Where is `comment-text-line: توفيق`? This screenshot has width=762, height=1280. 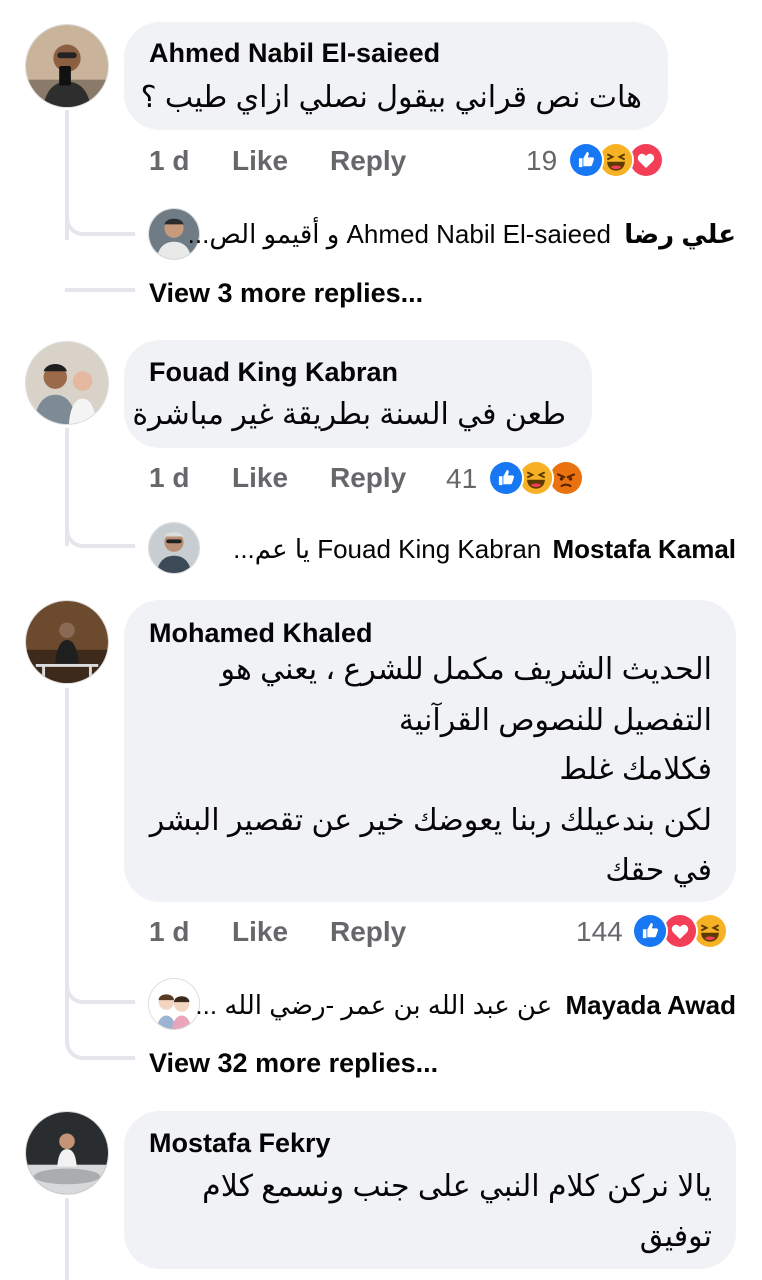 comment-text-line: توفيق is located at coordinates (675, 1236).